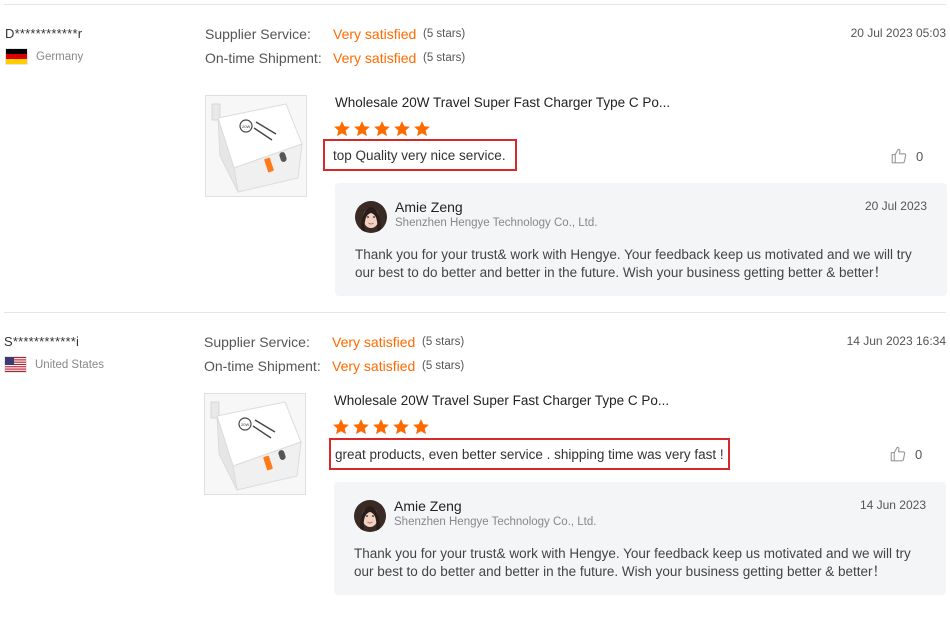  What do you see at coordinates (60, 57) in the screenshot?
I see `buyer-country: Germany` at bounding box center [60, 57].